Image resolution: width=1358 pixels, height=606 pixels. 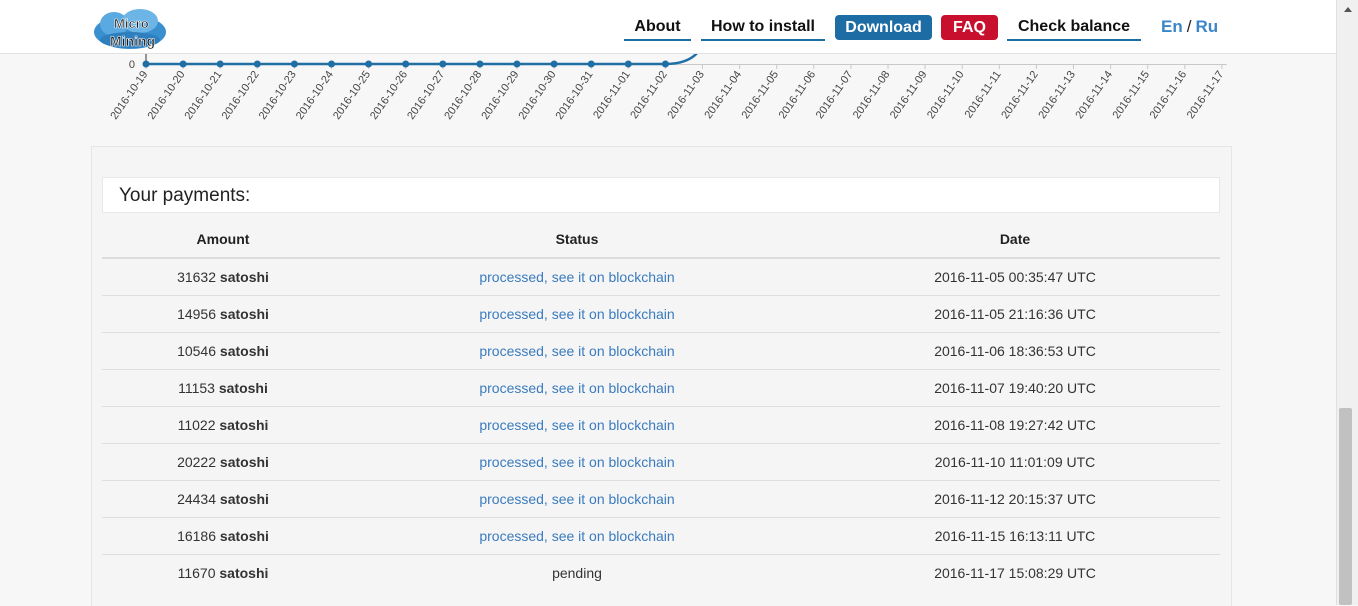 What do you see at coordinates (835, 95) in the screenshot?
I see `x-tick-label: 2016-11-07` at bounding box center [835, 95].